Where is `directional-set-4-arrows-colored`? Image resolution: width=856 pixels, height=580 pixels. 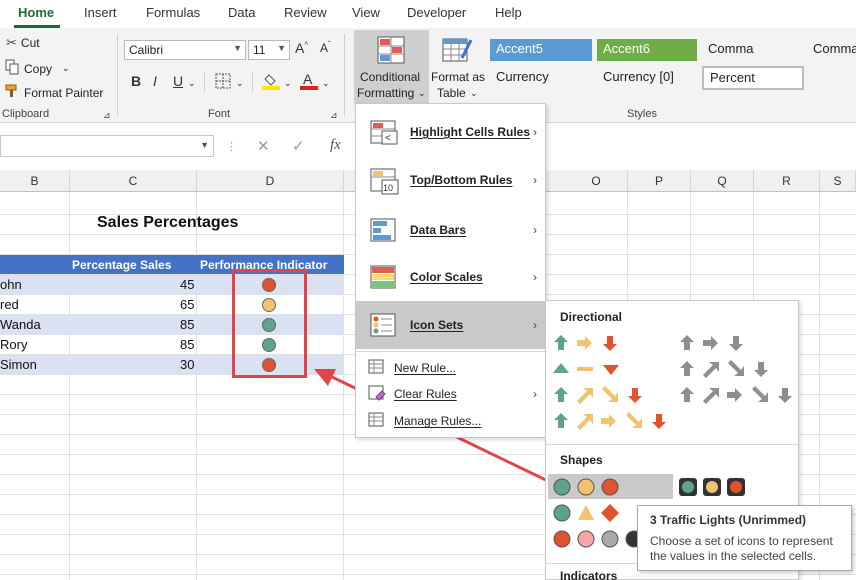 directional-set-4-arrows-colored is located at coordinates (598, 395).